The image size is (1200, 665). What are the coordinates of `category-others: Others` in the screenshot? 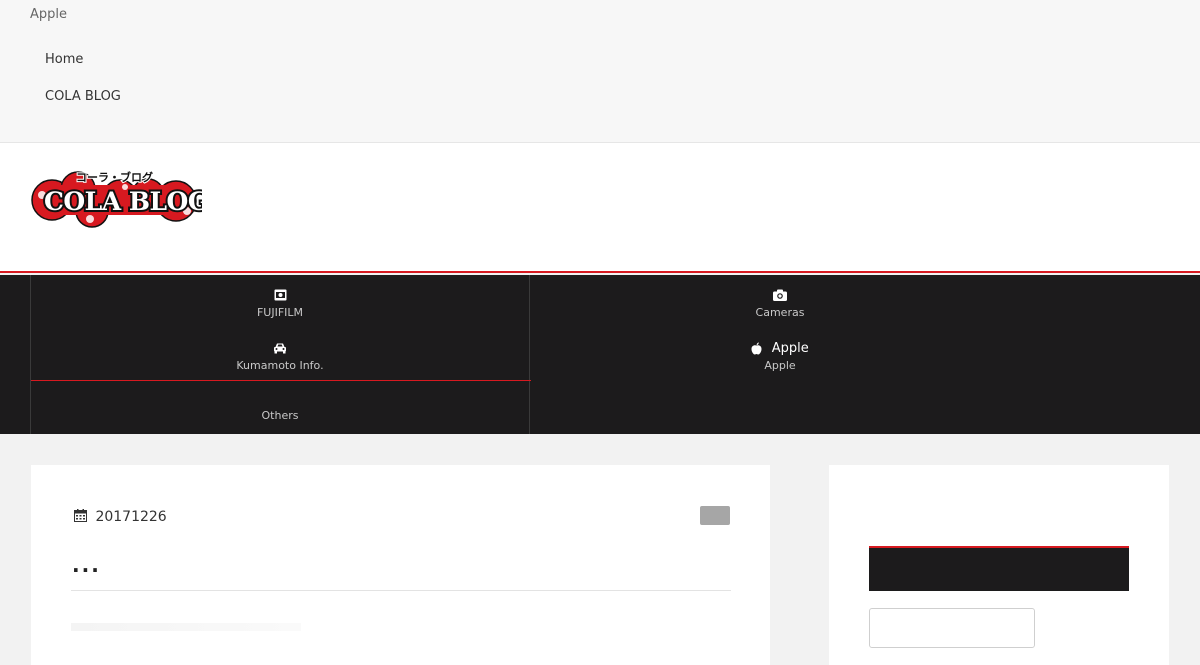 It's located at (280, 415).